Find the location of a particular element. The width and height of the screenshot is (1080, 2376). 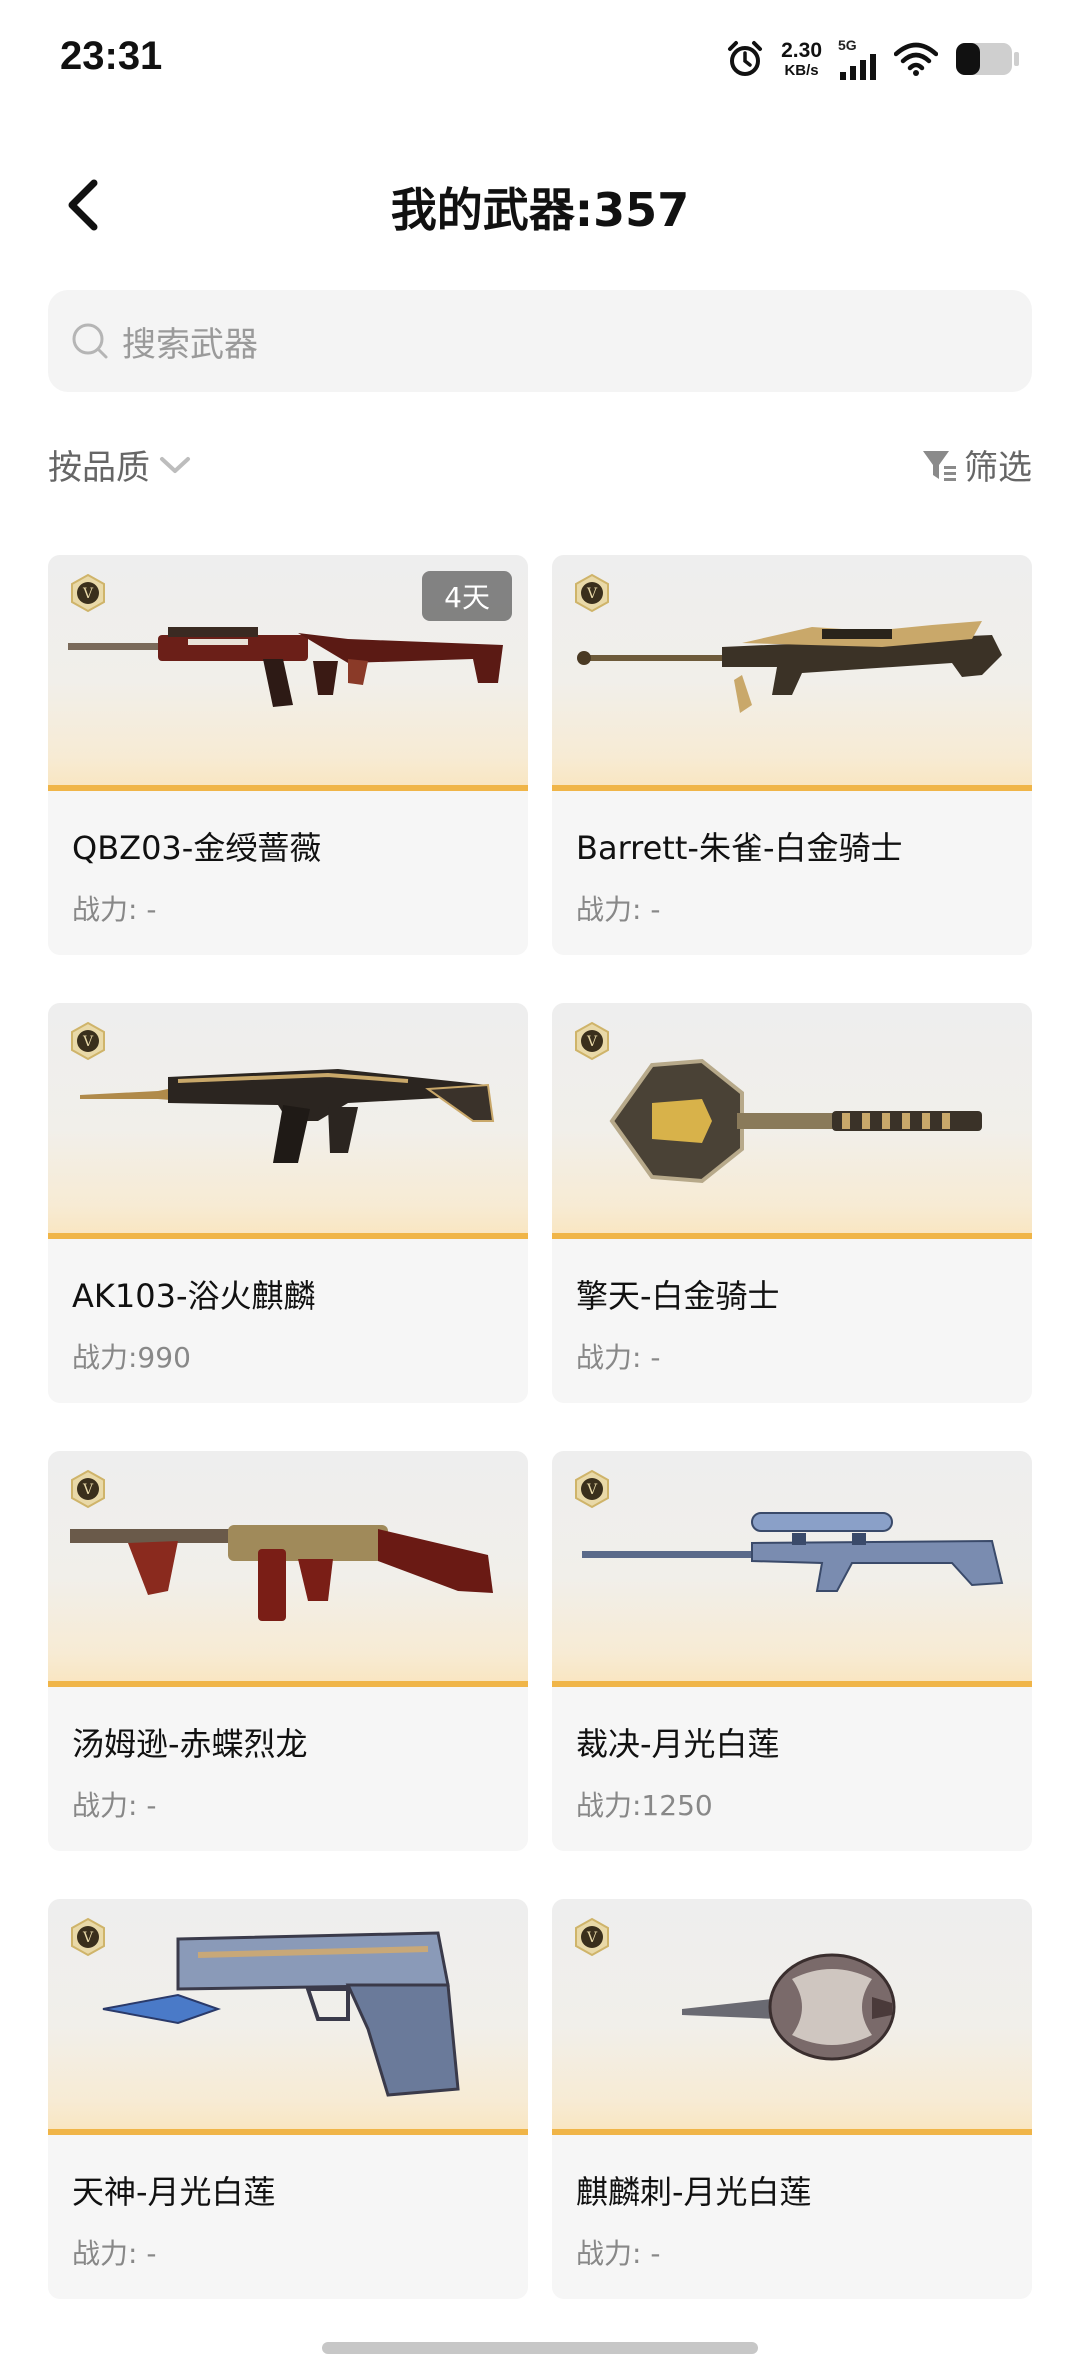

status-time: 23:31 is located at coordinates (111, 56).